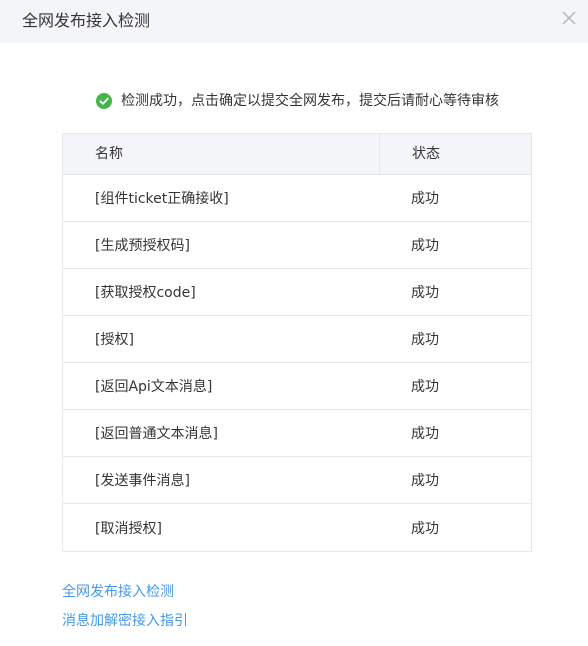 The width and height of the screenshot is (588, 646). Describe the element at coordinates (297, 292) in the screenshot. I see `table-row: [获取授权code] 成功` at that location.